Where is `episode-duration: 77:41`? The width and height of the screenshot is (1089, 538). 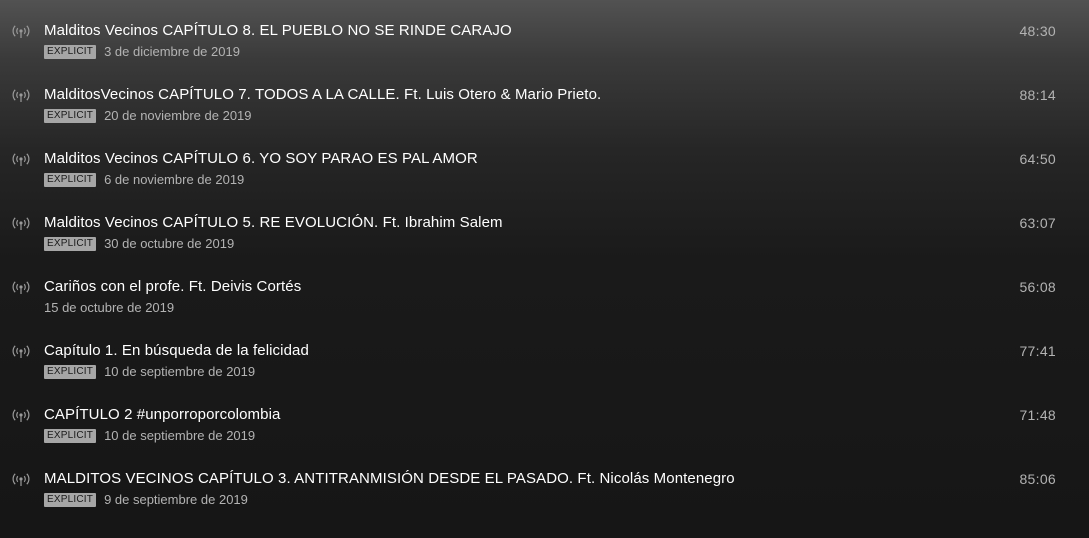
episode-duration: 77:41 is located at coordinates (1037, 351).